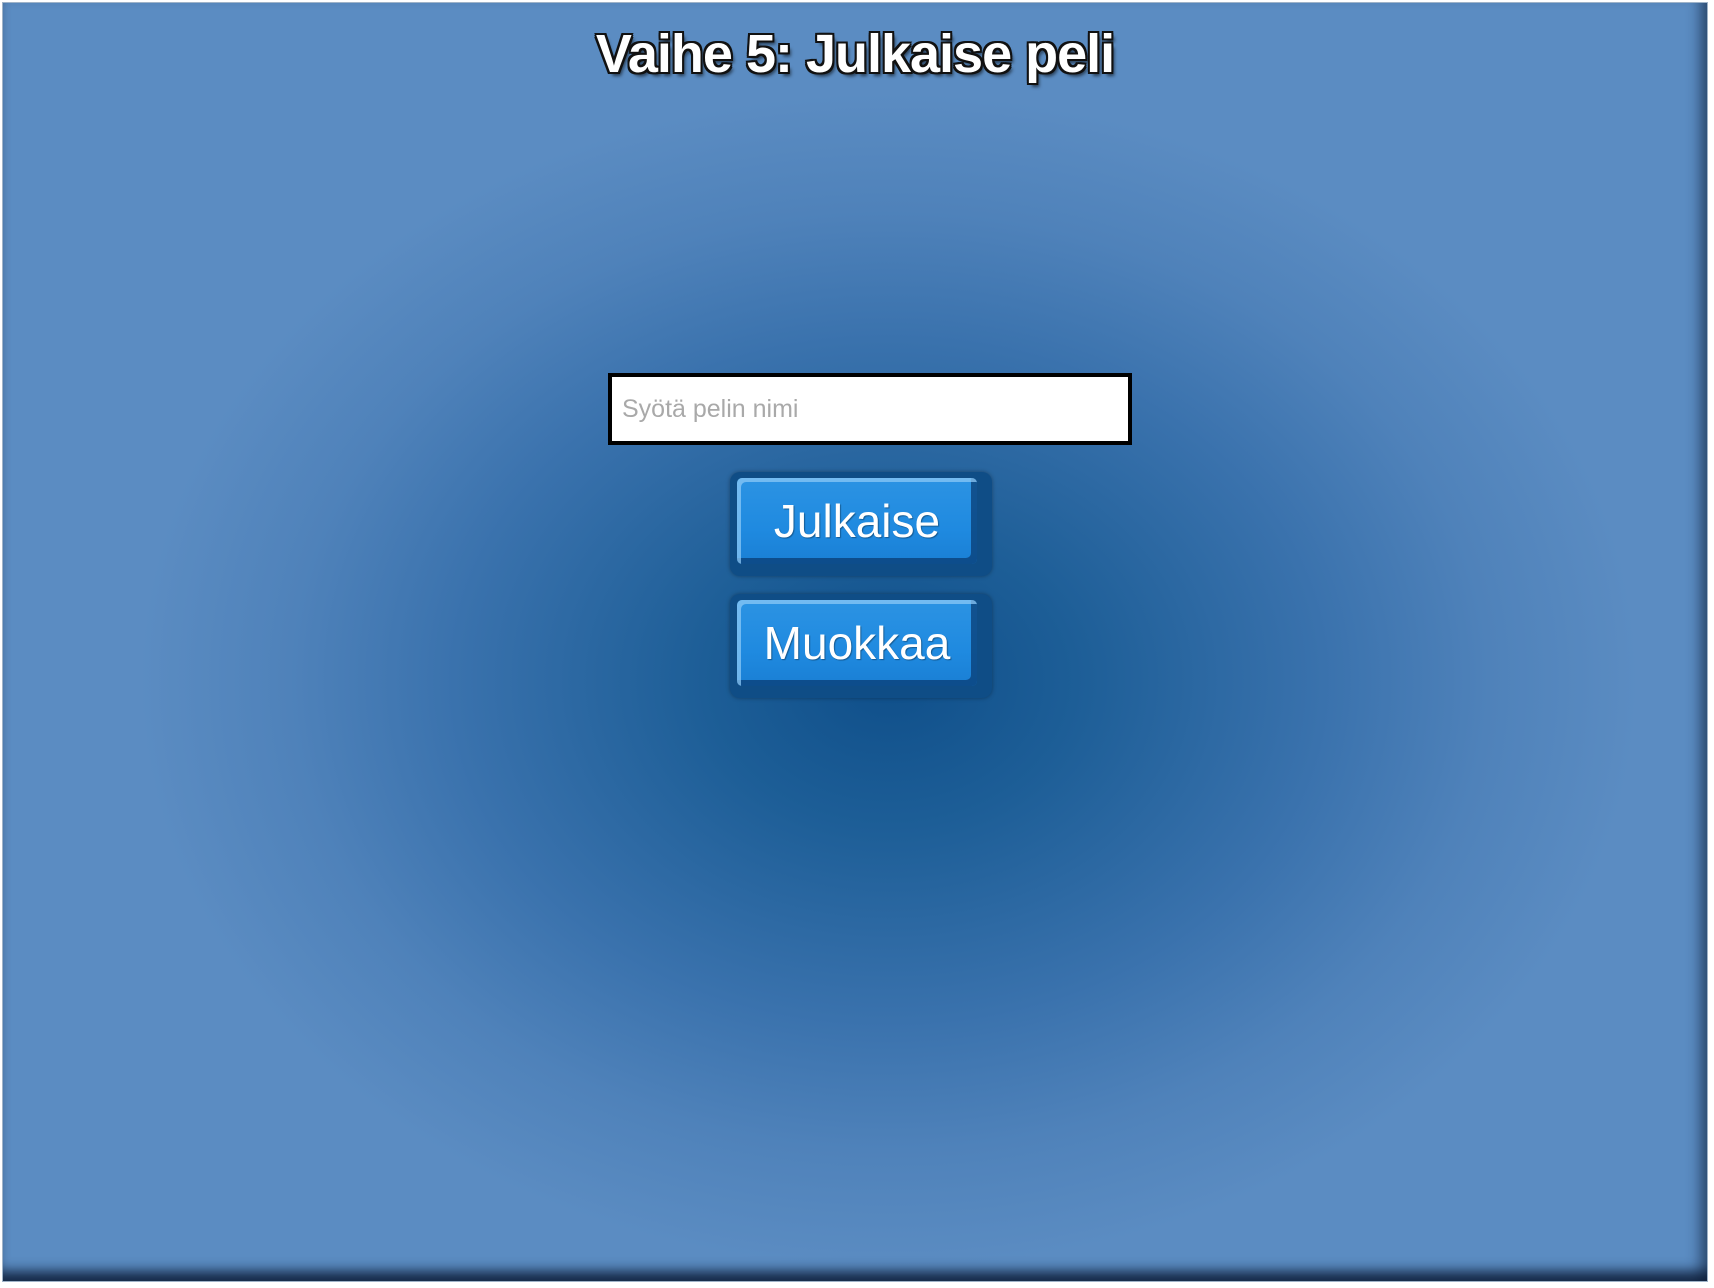  What do you see at coordinates (855, 54) in the screenshot?
I see `page-title: Vaihe 5: Julkaise peli` at bounding box center [855, 54].